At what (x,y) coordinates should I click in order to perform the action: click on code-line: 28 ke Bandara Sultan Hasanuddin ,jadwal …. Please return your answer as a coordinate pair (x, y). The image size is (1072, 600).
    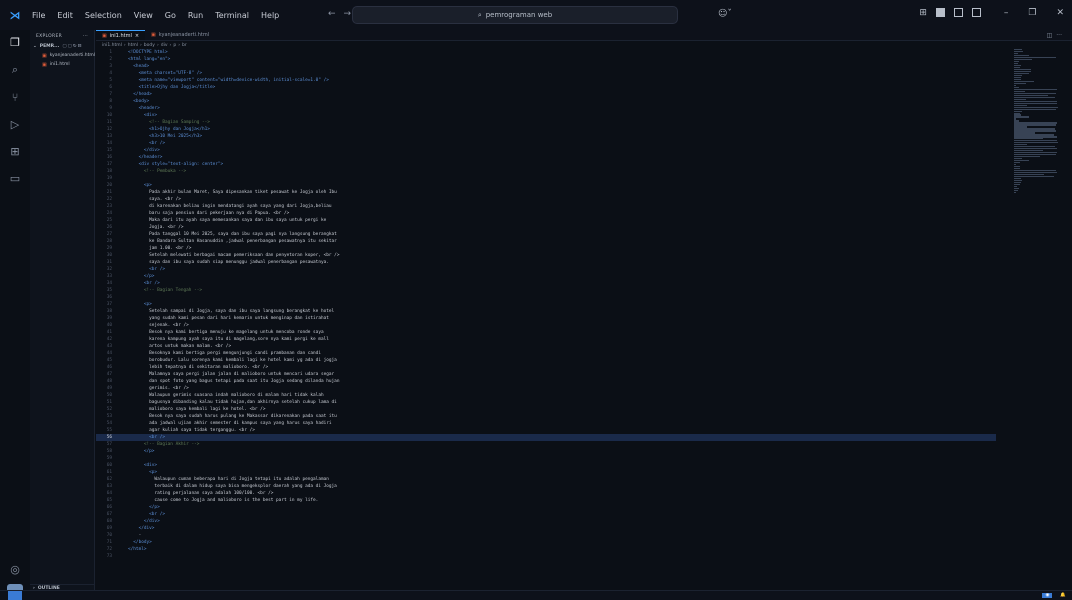
    Looking at the image, I should click on (546, 241).